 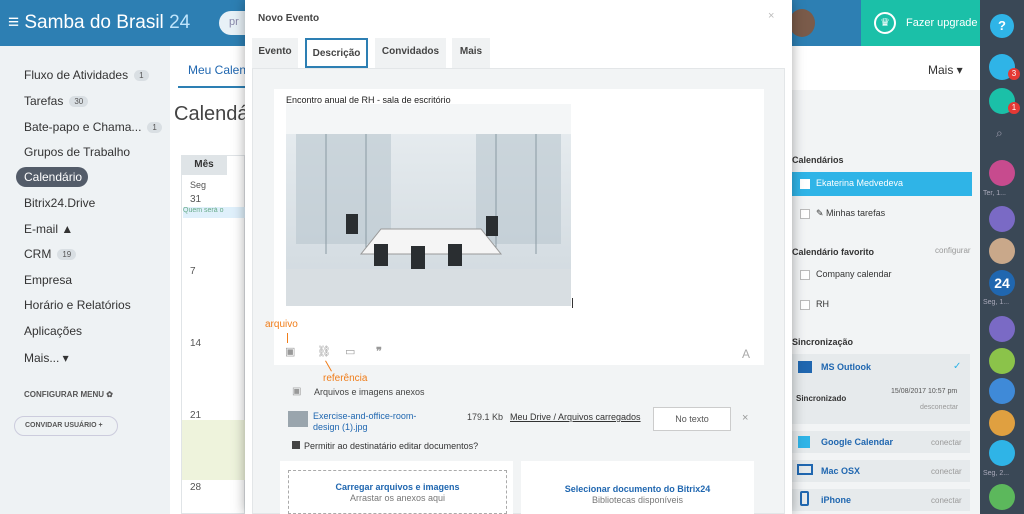 I want to click on iphone-link: iPhone, so click(x=836, y=500).